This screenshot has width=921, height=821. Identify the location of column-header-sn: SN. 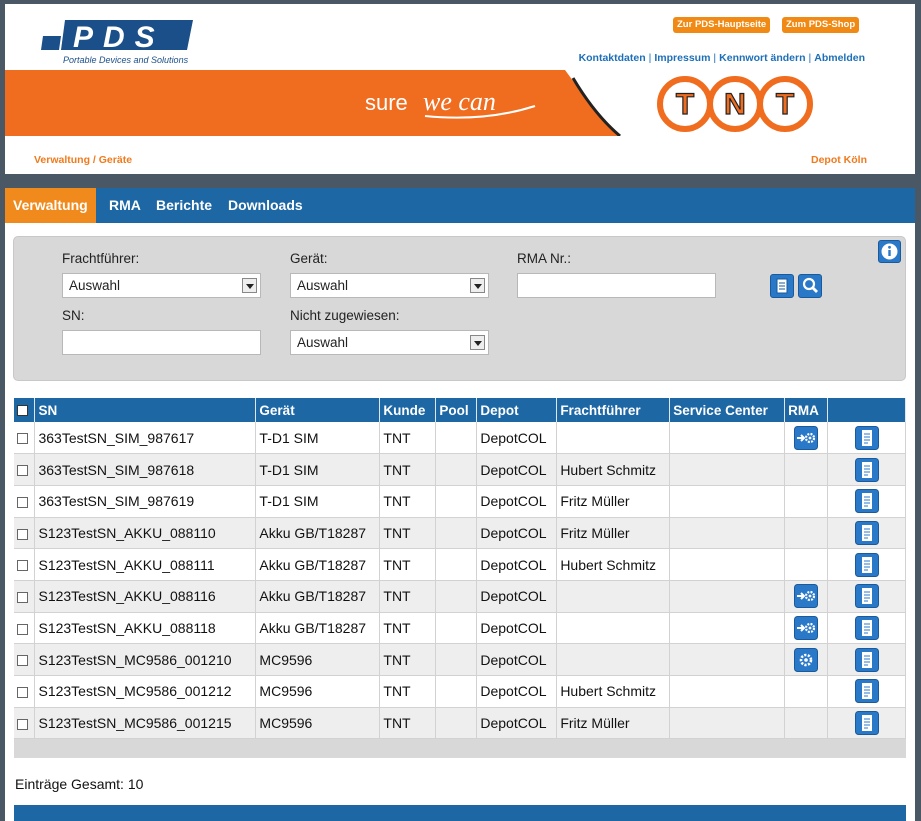
(145, 410).